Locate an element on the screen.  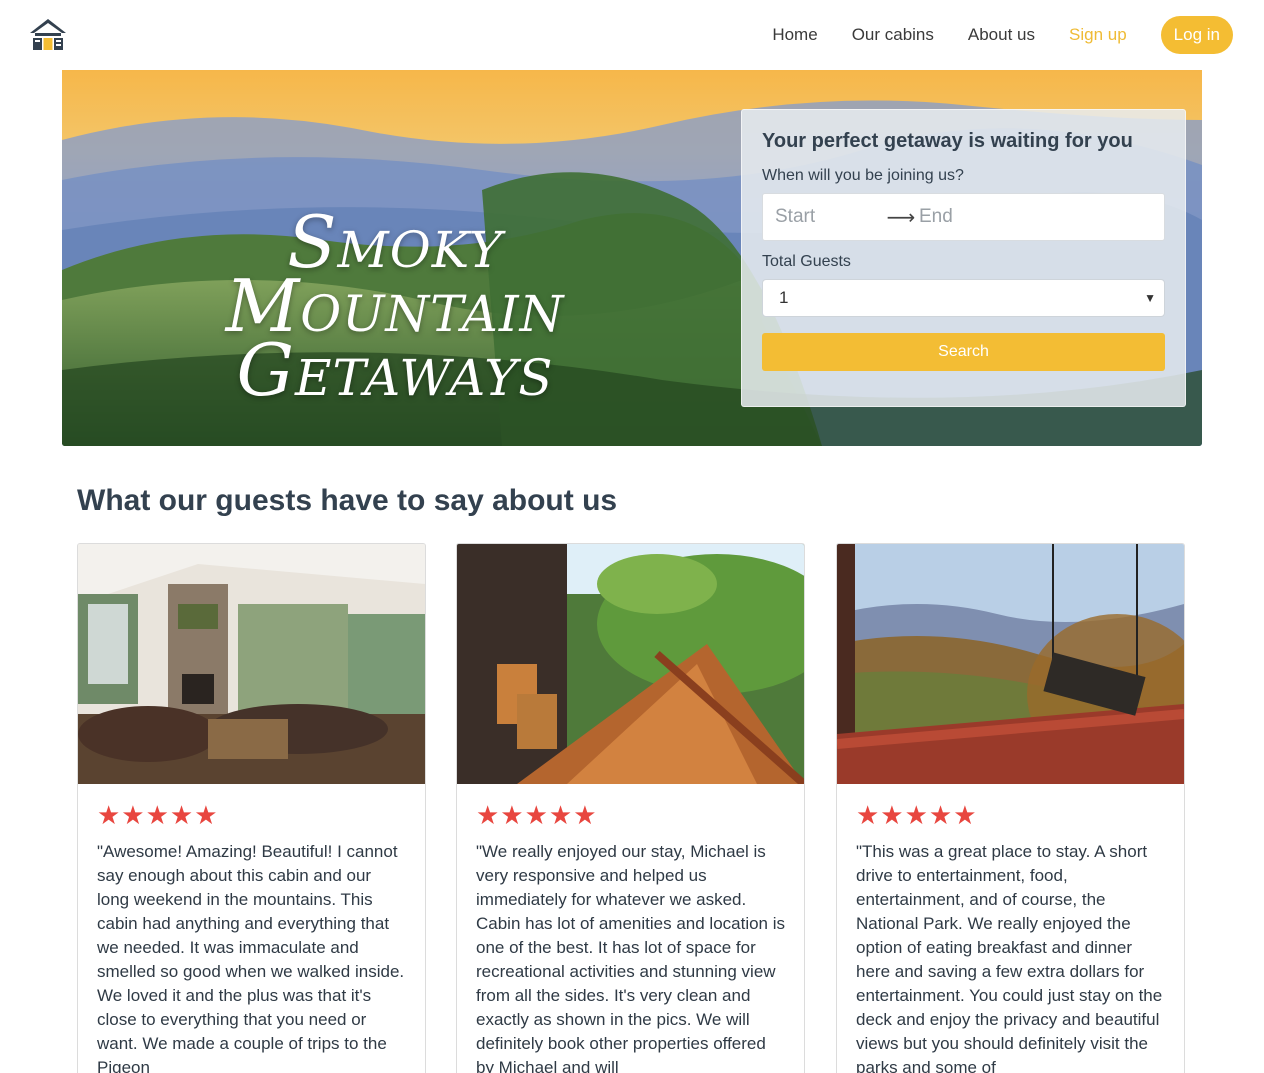
nav-our-cabins-link: Our cabins is located at coordinates (893, 35).